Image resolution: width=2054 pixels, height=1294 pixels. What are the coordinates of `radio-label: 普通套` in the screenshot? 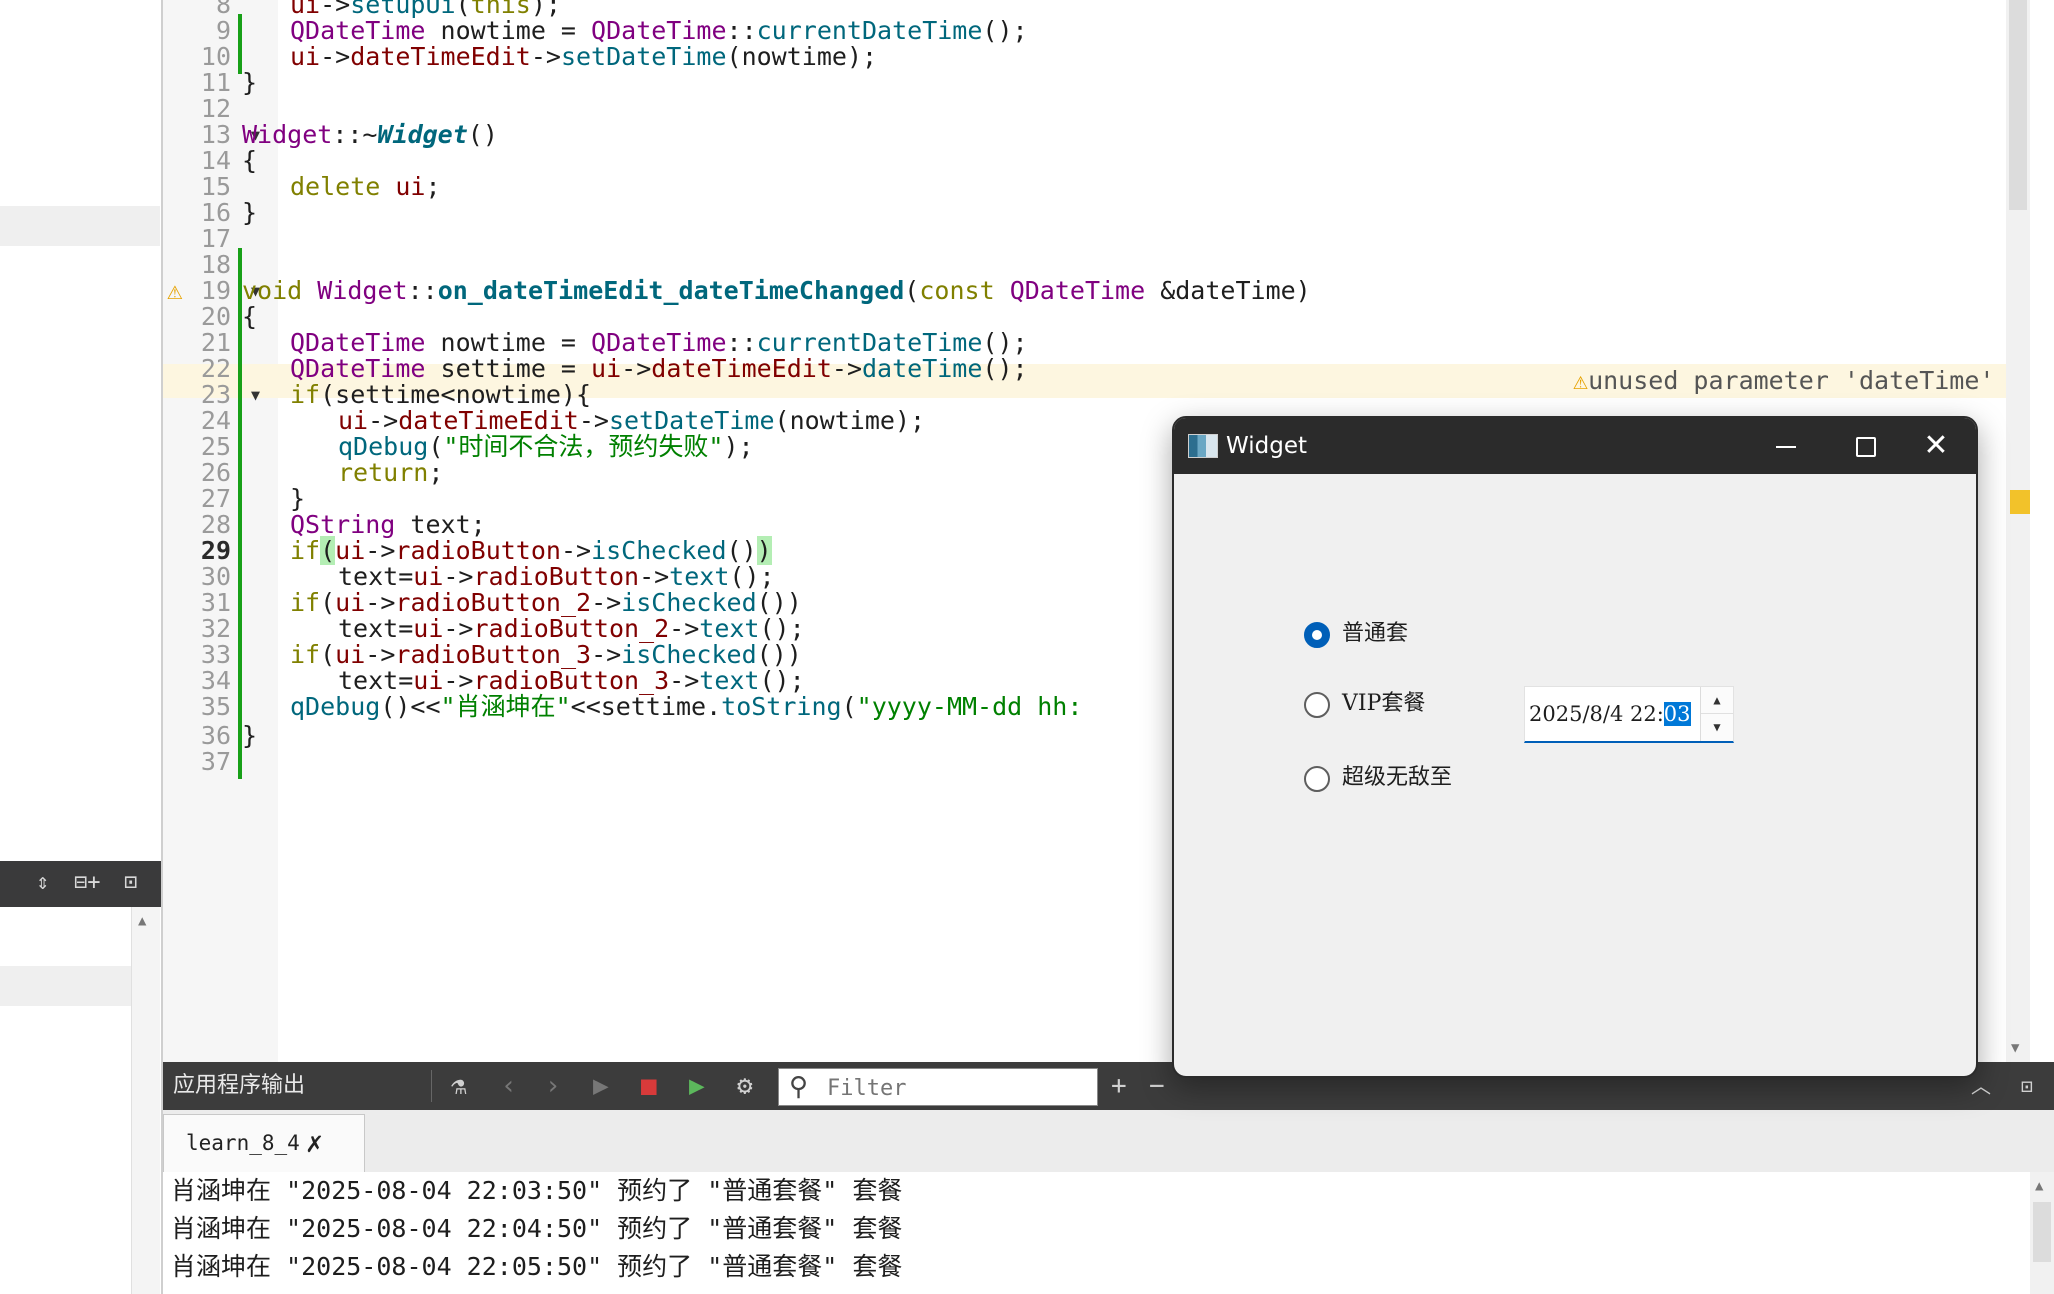 It's located at (1375, 634).